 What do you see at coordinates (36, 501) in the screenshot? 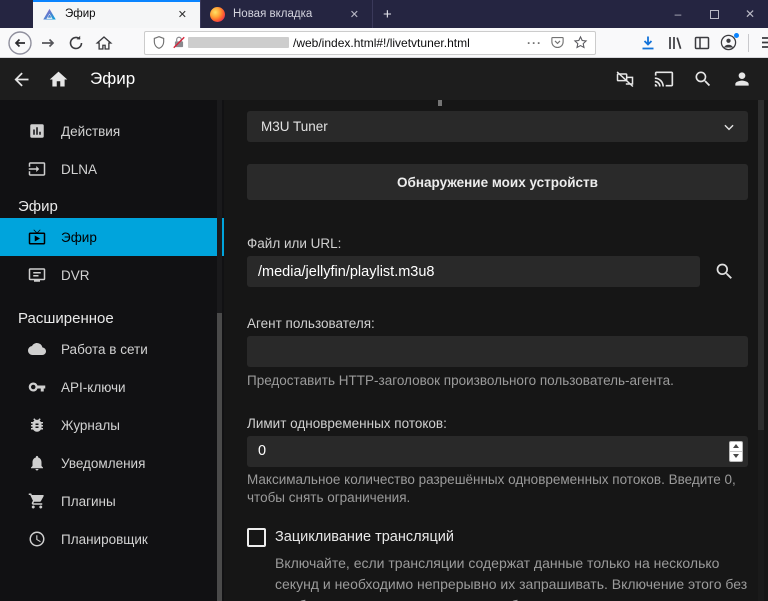
I see `cart-icon` at bounding box center [36, 501].